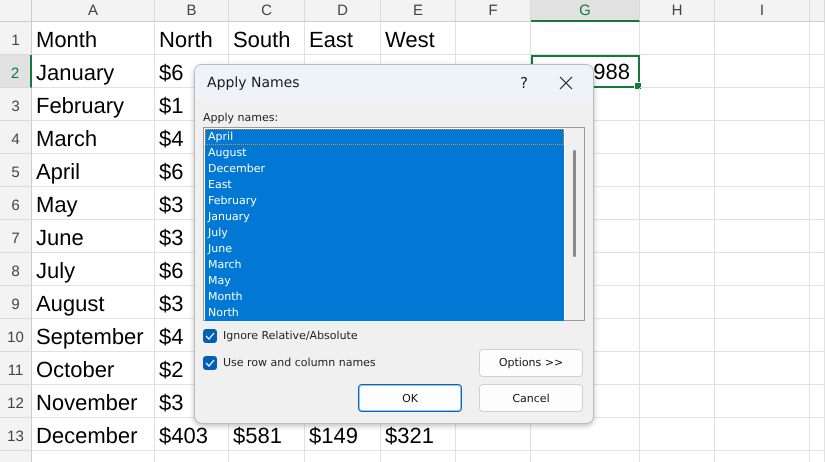 Image resolution: width=825 pixels, height=462 pixels. Describe the element at coordinates (93, 203) in the screenshot. I see `table-cell: May` at that location.